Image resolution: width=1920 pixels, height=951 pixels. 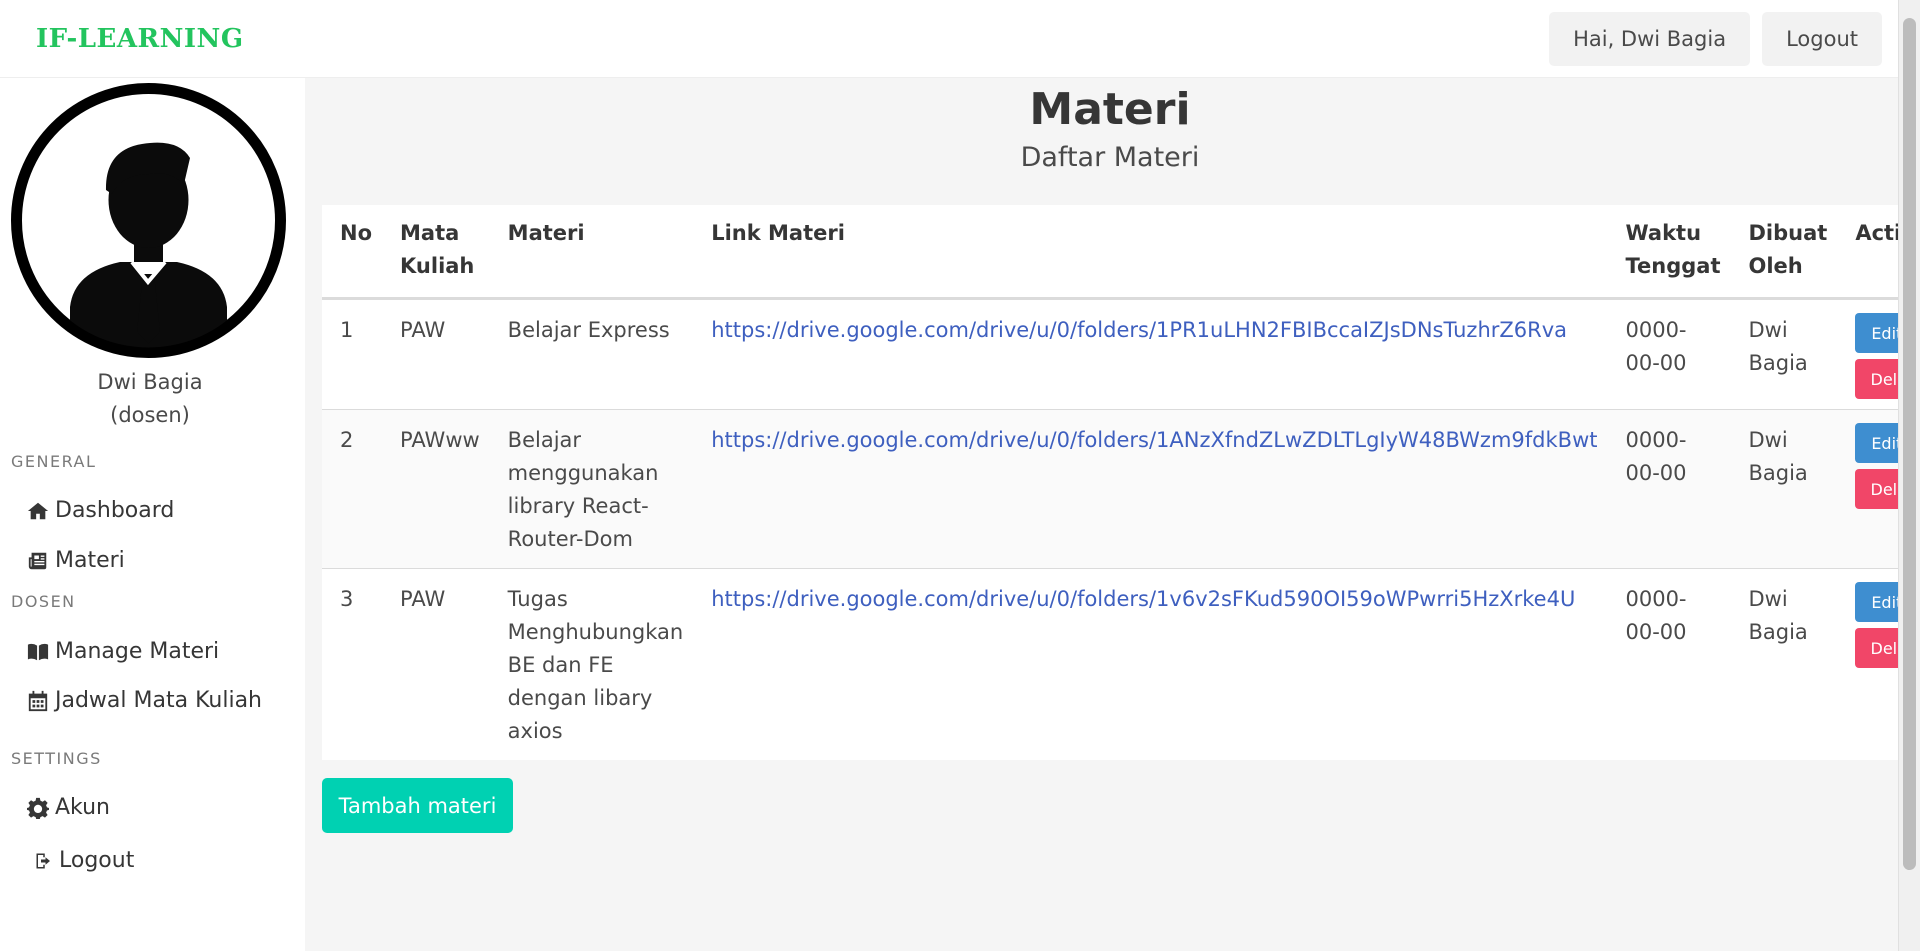 What do you see at coordinates (82, 807) in the screenshot?
I see `sidebar-item-label: Akun` at bounding box center [82, 807].